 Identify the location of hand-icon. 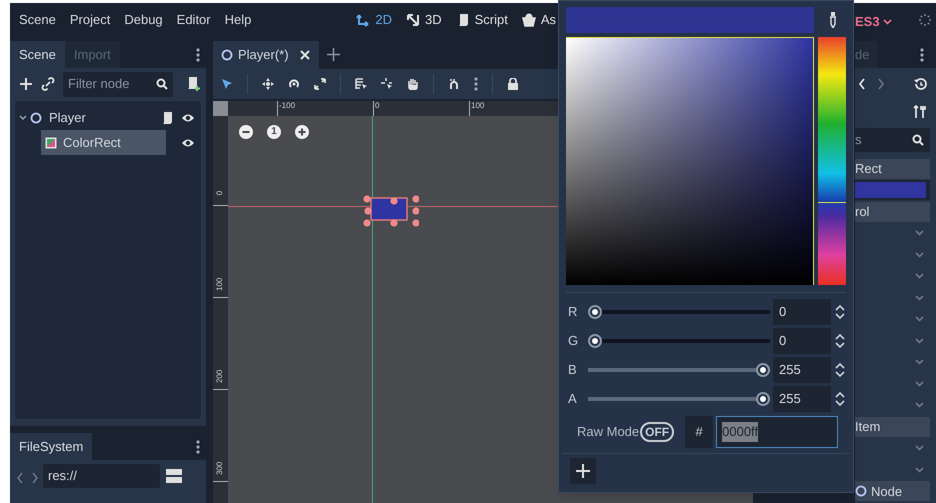
(413, 84).